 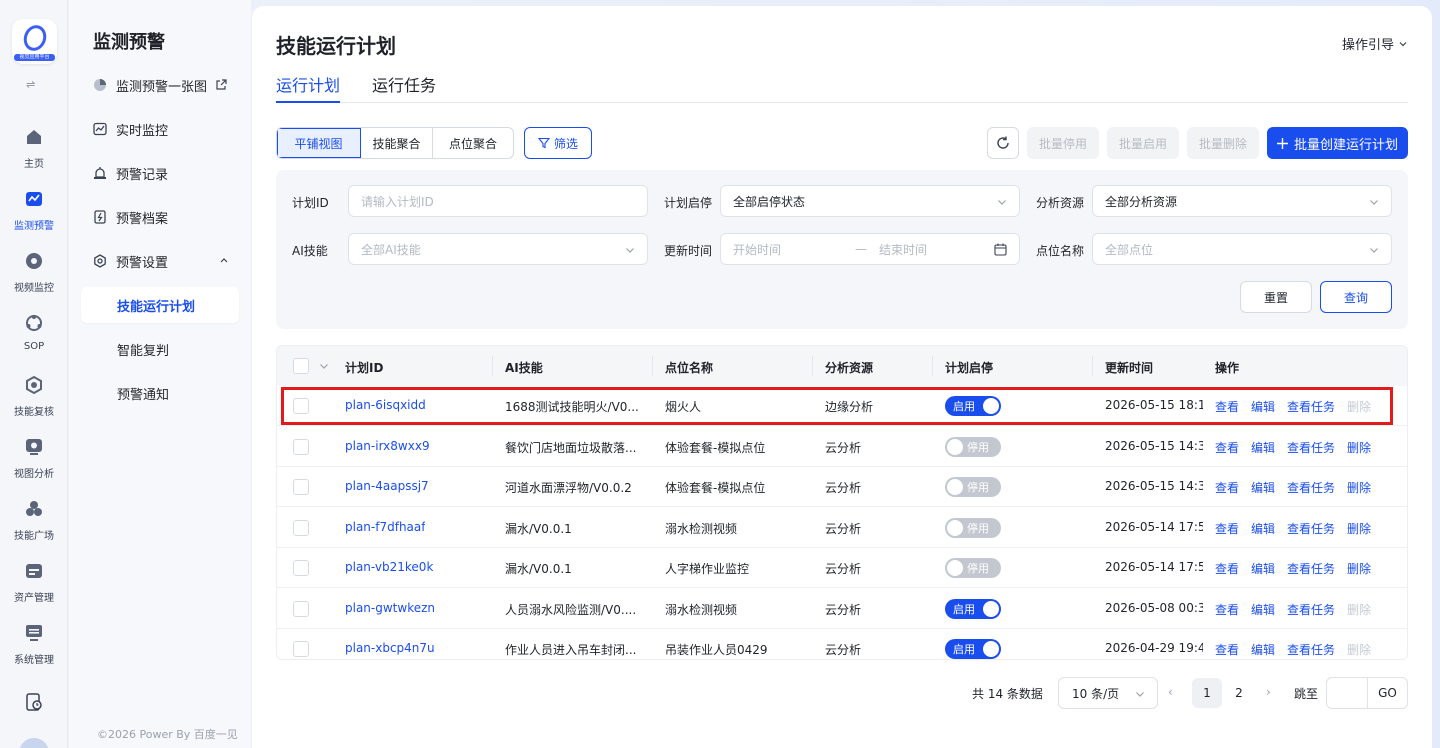 What do you see at coordinates (34, 702) in the screenshot?
I see `schedule-icon` at bounding box center [34, 702].